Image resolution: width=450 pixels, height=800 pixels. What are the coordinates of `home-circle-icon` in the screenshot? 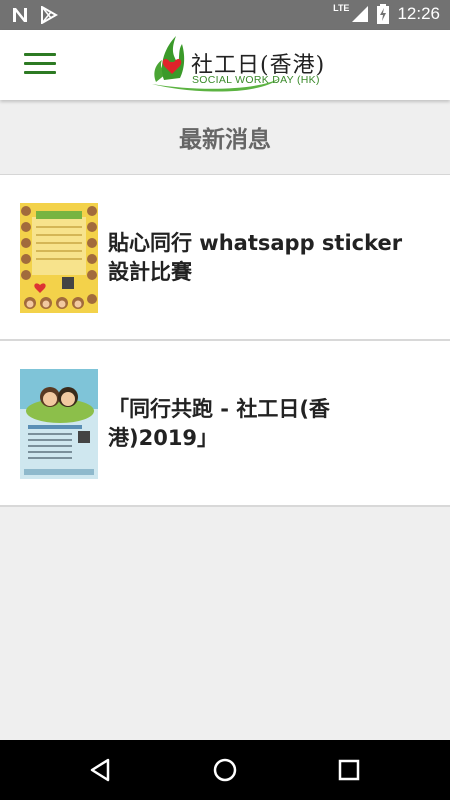 It's located at (225, 770).